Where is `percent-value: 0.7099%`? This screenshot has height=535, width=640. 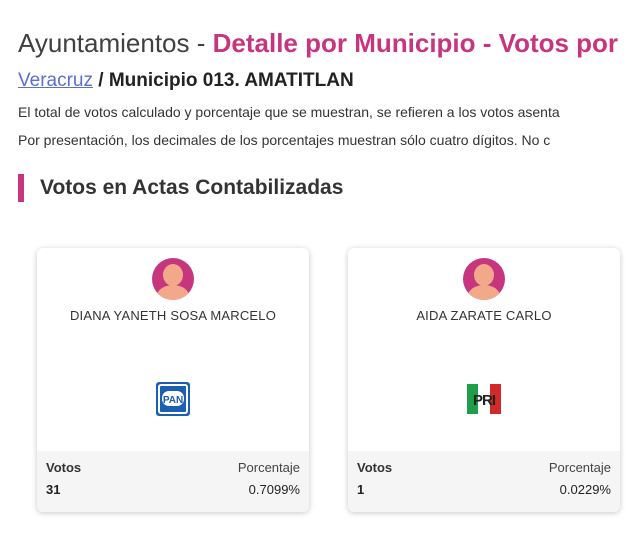 percent-value: 0.7099% is located at coordinates (274, 489).